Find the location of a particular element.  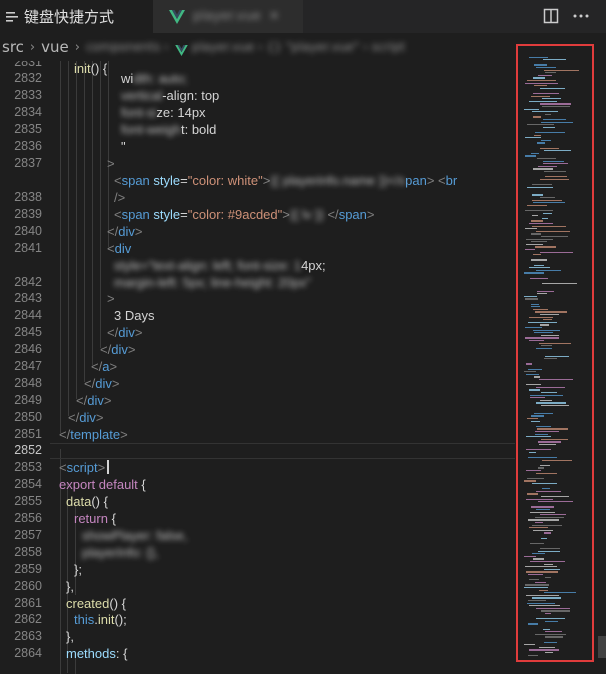

code-token: style is located at coordinates (167, 214).